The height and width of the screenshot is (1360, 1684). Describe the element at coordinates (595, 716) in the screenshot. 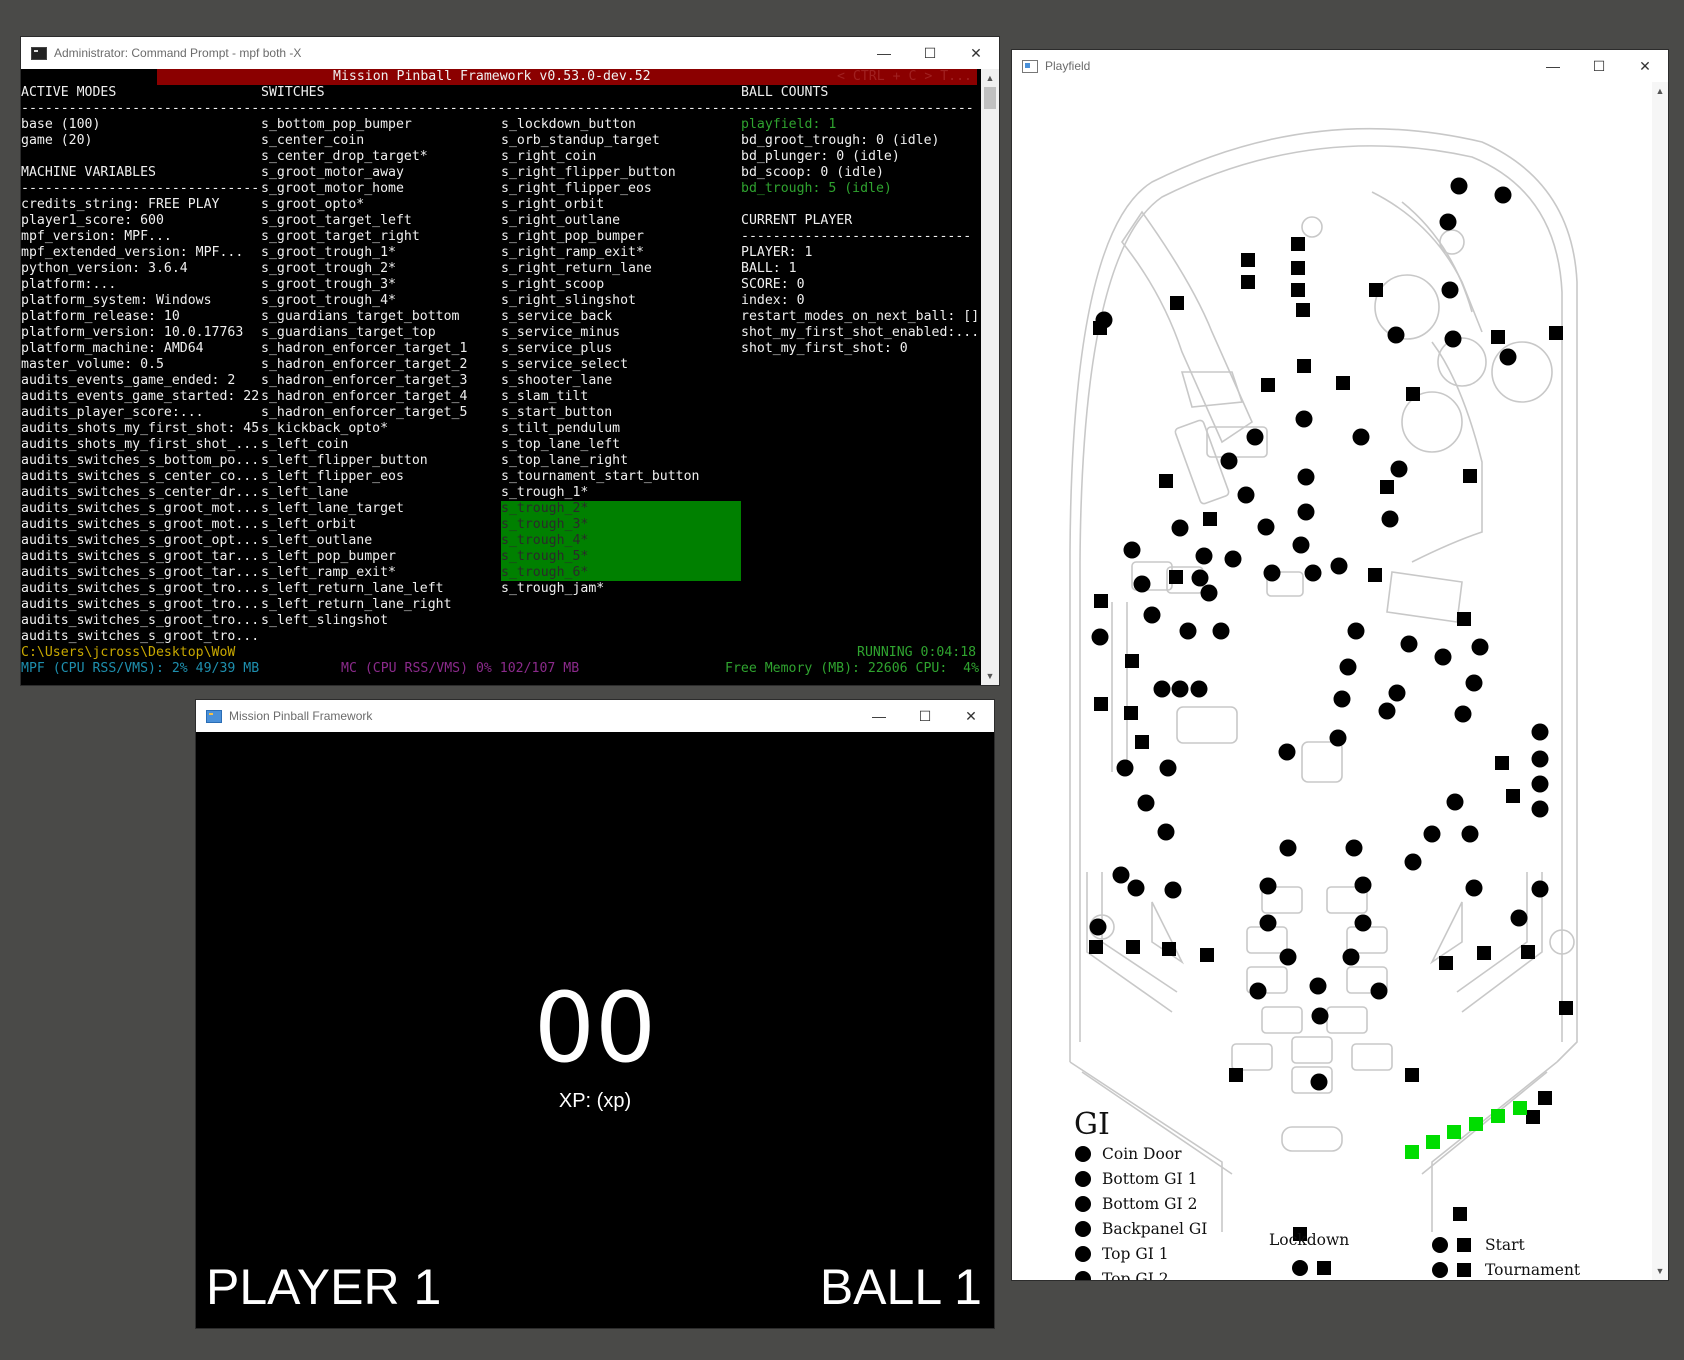

I see `mc-titlebar: Mission Pinball Framework — ☐ ✕` at that location.